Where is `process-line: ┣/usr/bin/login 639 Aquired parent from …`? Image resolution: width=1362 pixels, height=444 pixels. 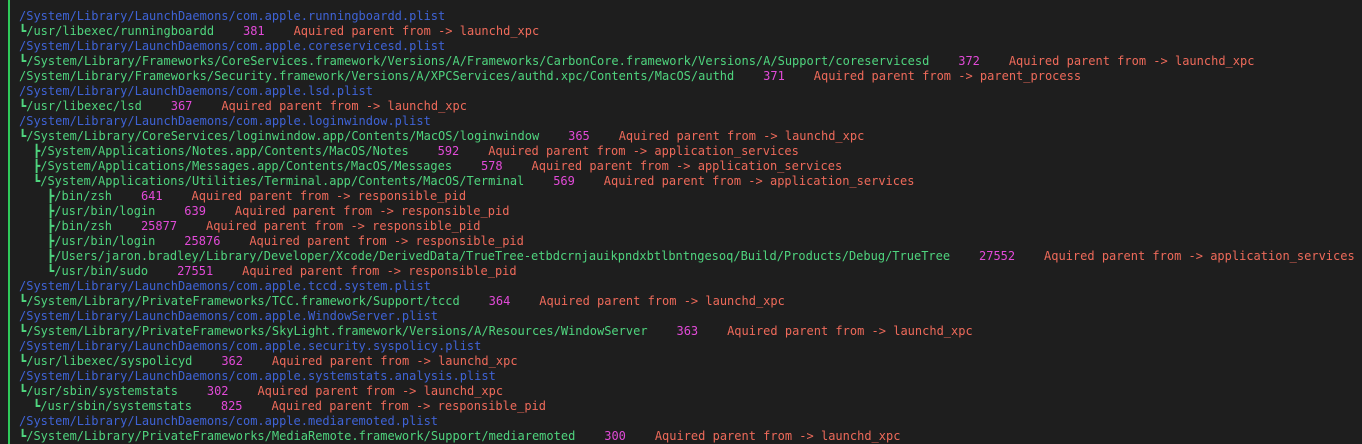
process-line: ┣/usr/bin/login 639 Aquired parent from … is located at coordinates (681, 211).